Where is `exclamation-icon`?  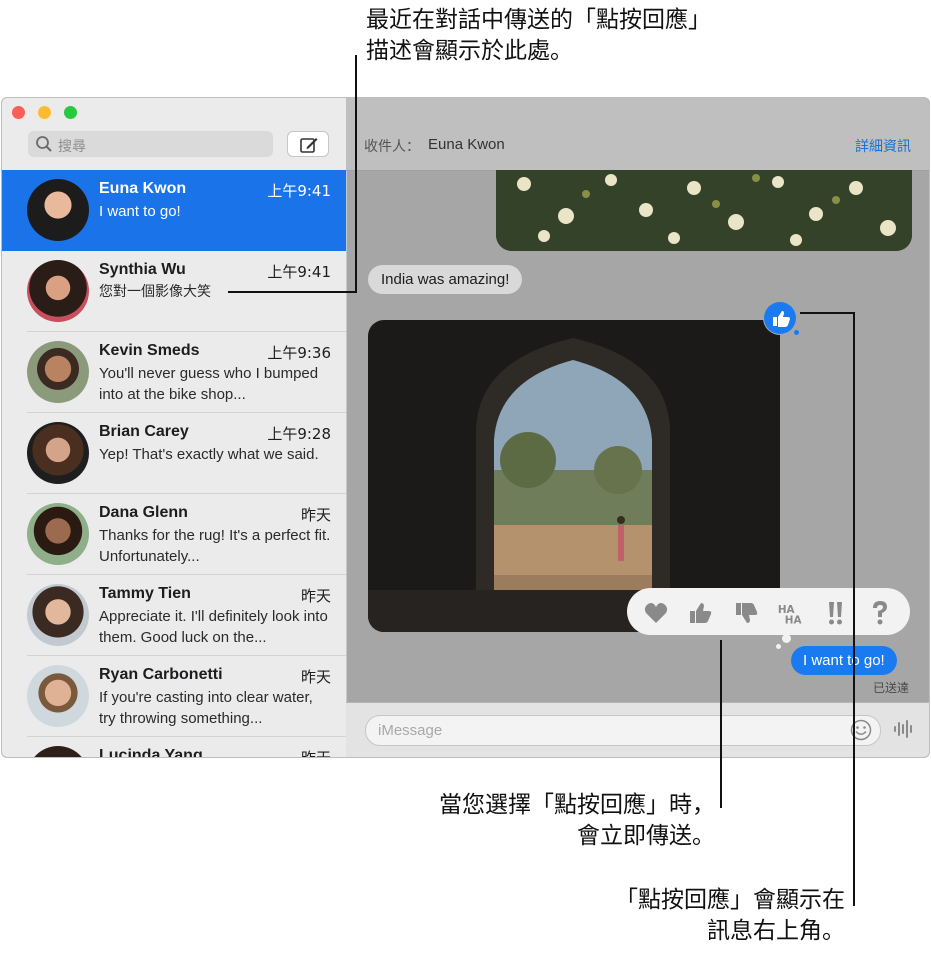 exclamation-icon is located at coordinates (835, 613).